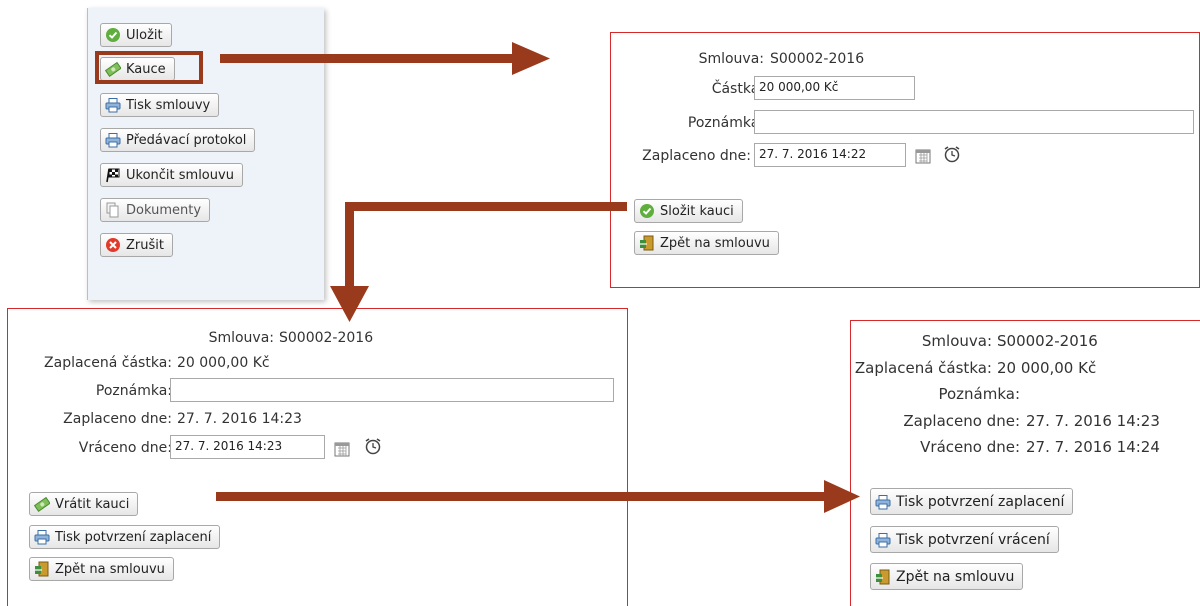  Describe the element at coordinates (478, 262) in the screenshot. I see `arrow-to-return-dialog` at that location.